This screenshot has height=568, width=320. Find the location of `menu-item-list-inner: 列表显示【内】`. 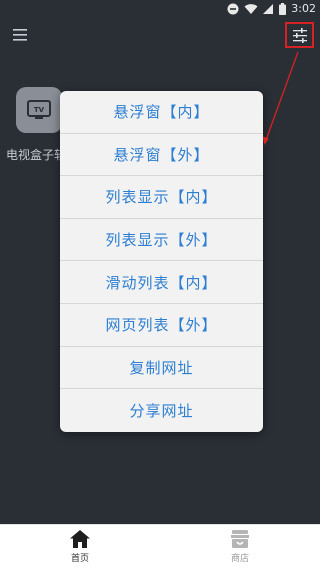

menu-item-list-inner: 列表显示【内】 is located at coordinates (161, 197).